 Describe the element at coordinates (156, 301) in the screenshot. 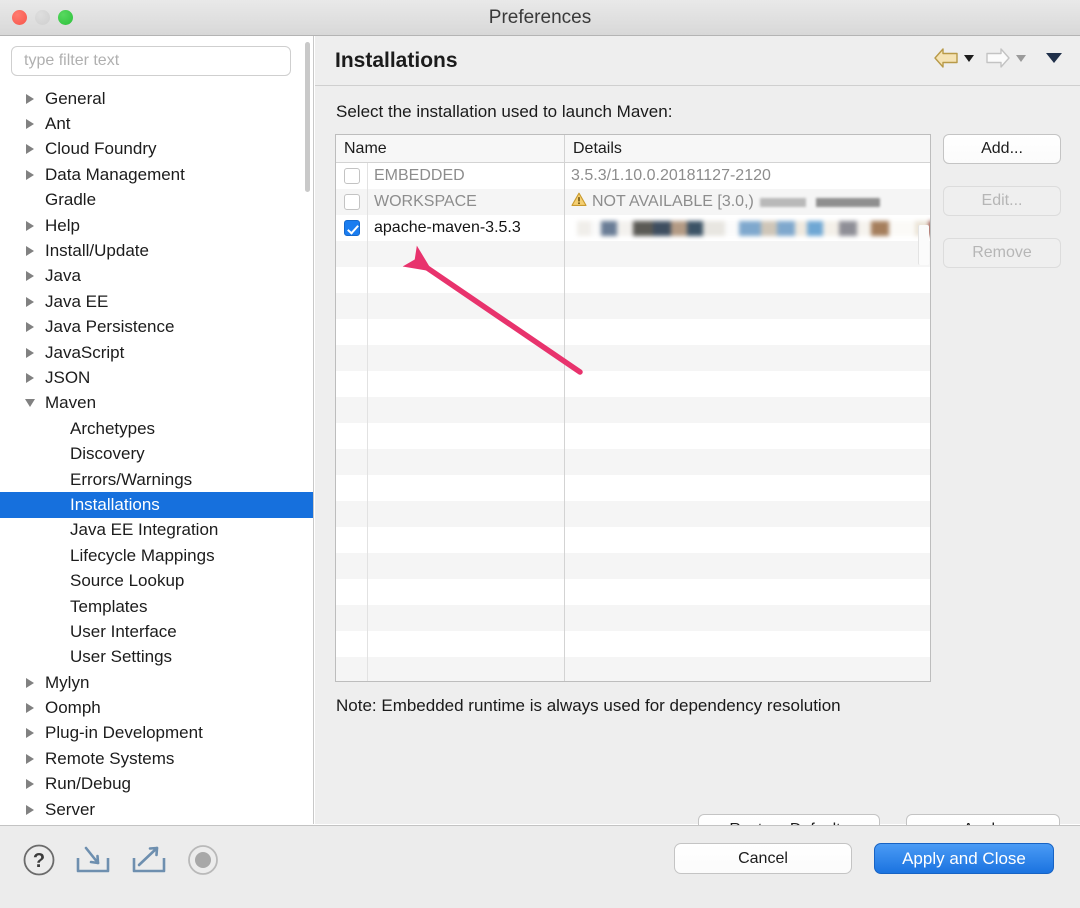

I see `sidebar-item-java-ee: Java EE` at that location.